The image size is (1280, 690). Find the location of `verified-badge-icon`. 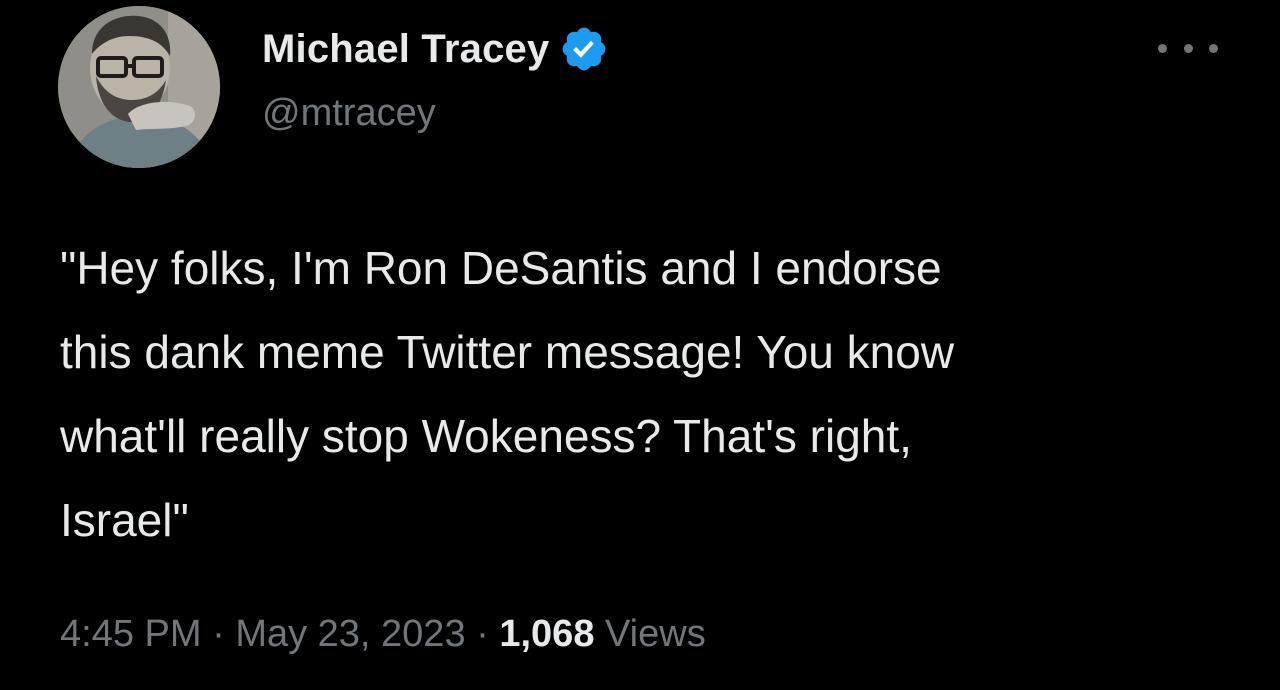

verified-badge-icon is located at coordinates (584, 49).